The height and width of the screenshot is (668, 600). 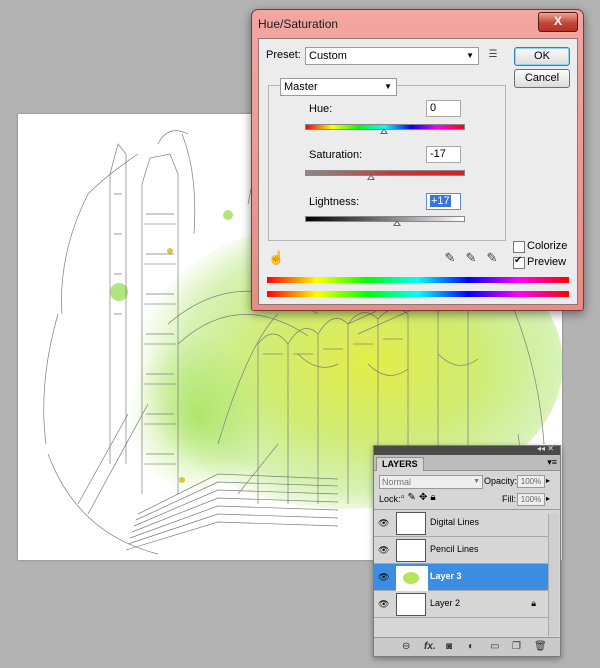 I want to click on opacity-label: Opacity:, so click(x=501, y=481).